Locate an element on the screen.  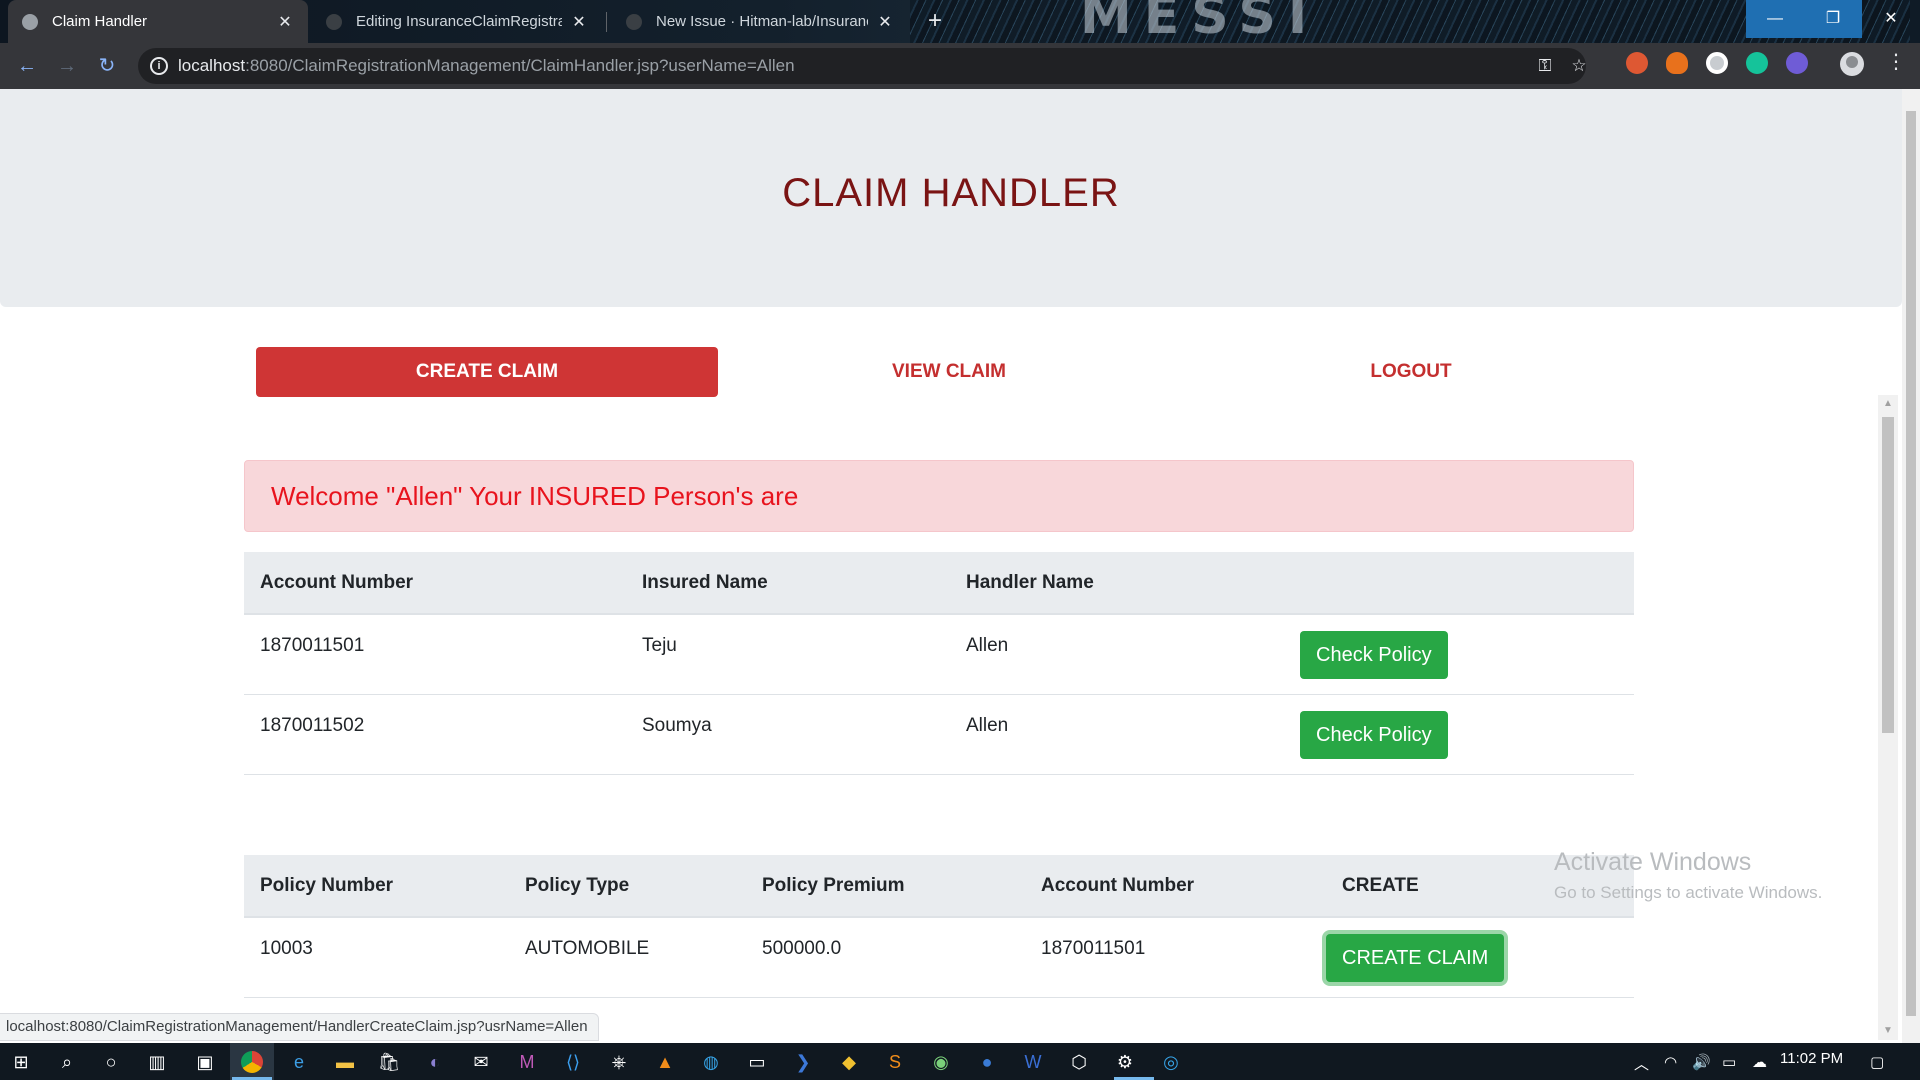
menu-icon: ⋮ is located at coordinates (1896, 61).